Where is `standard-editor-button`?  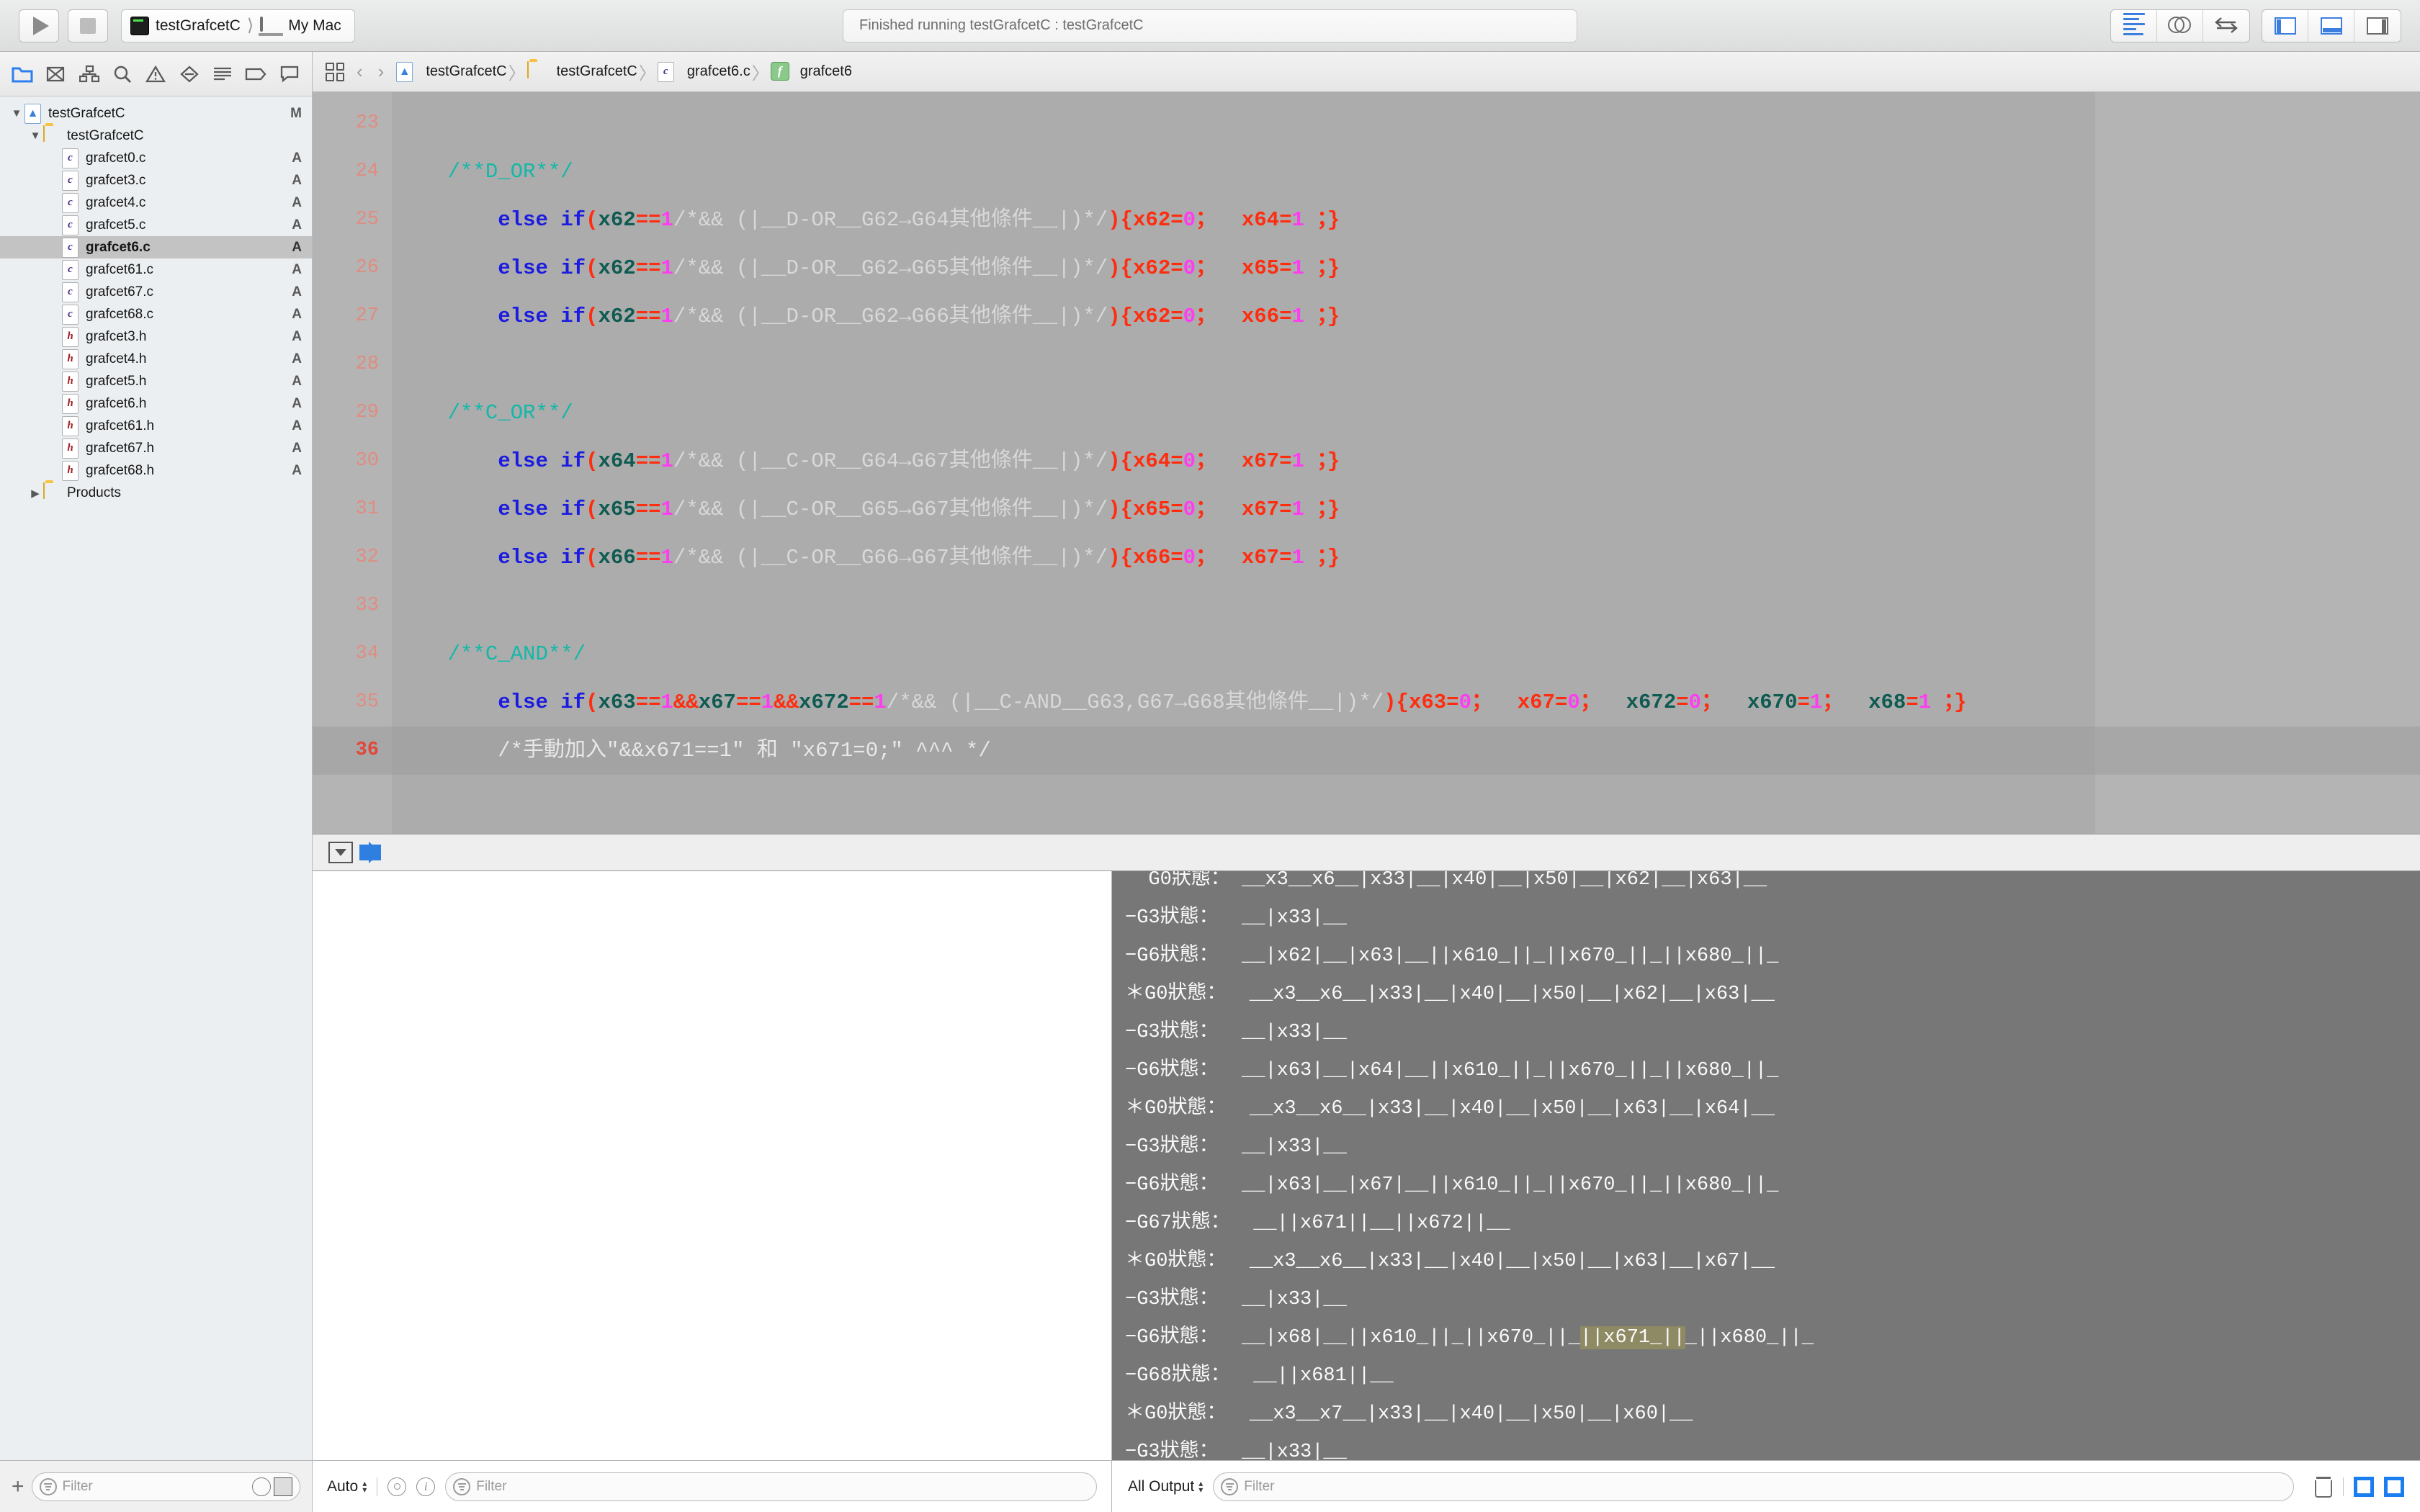 standard-editor-button is located at coordinates (2134, 25).